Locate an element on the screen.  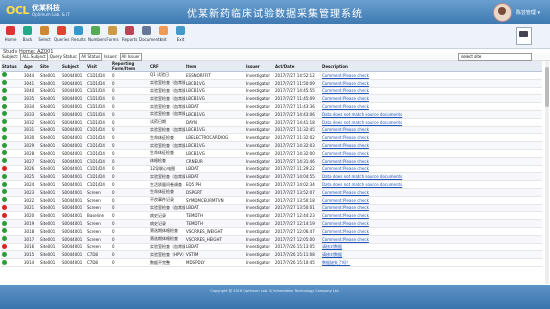
column-header: CRF is located at coordinates (167, 66).